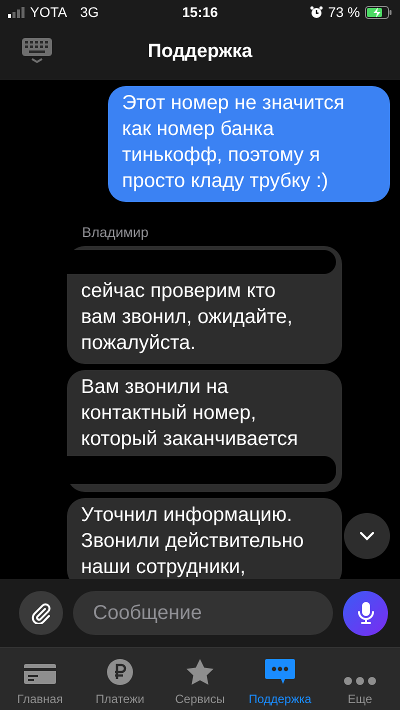  Describe the element at coordinates (16, 12) in the screenshot. I see `signal-icon` at that location.